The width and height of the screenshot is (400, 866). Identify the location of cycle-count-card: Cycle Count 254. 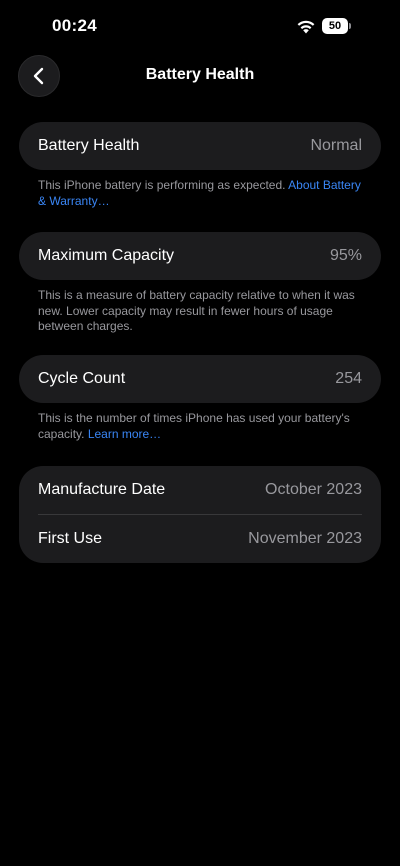
(200, 379).